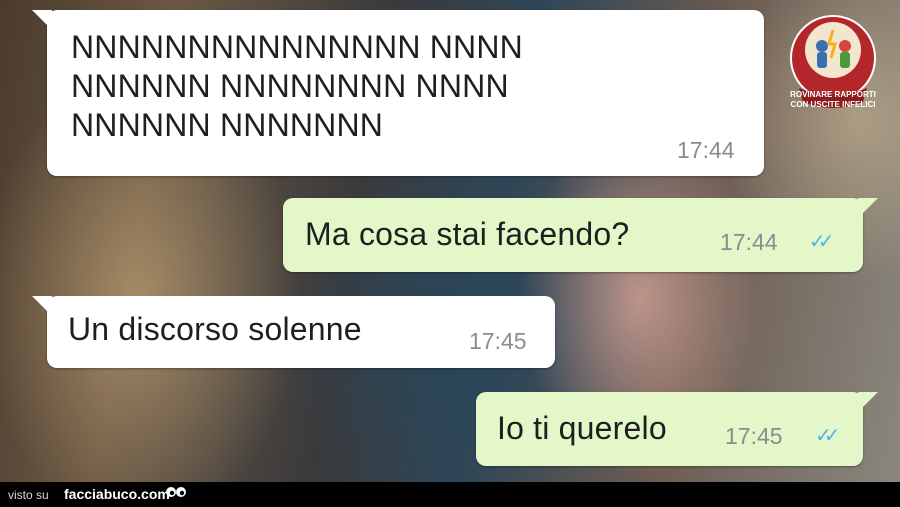 This screenshot has width=900, height=507. What do you see at coordinates (450, 494) in the screenshot?
I see `footer-bar: visto su facciabuco.com` at bounding box center [450, 494].